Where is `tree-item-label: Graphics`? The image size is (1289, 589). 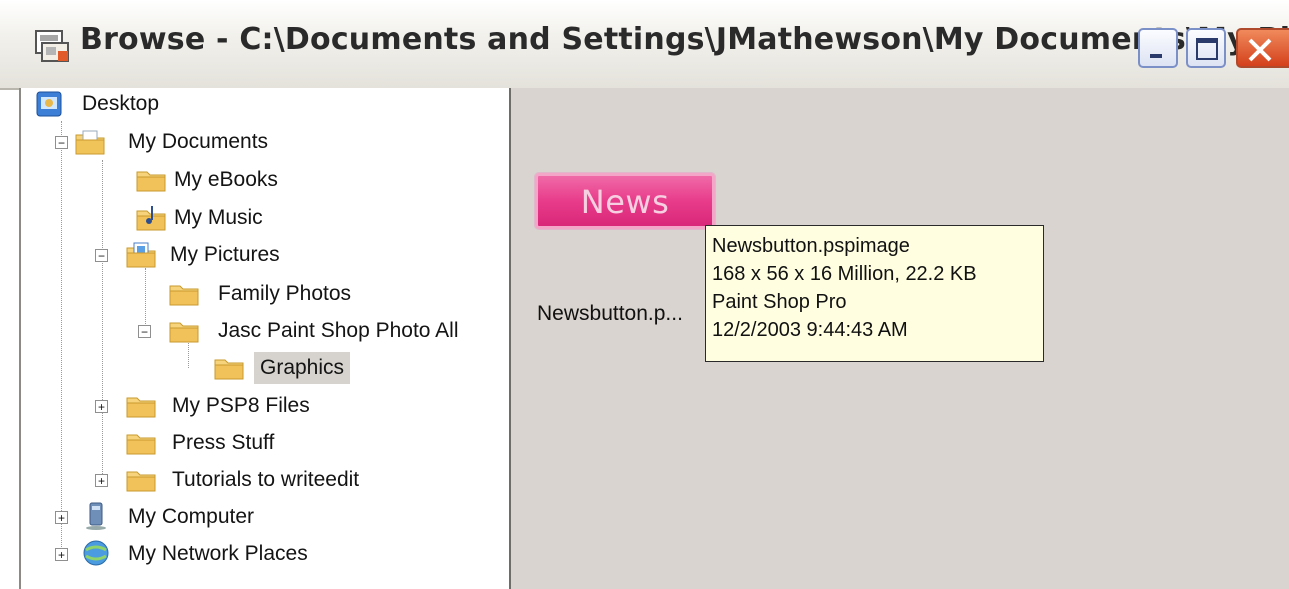
tree-item-label: Graphics is located at coordinates (302, 368).